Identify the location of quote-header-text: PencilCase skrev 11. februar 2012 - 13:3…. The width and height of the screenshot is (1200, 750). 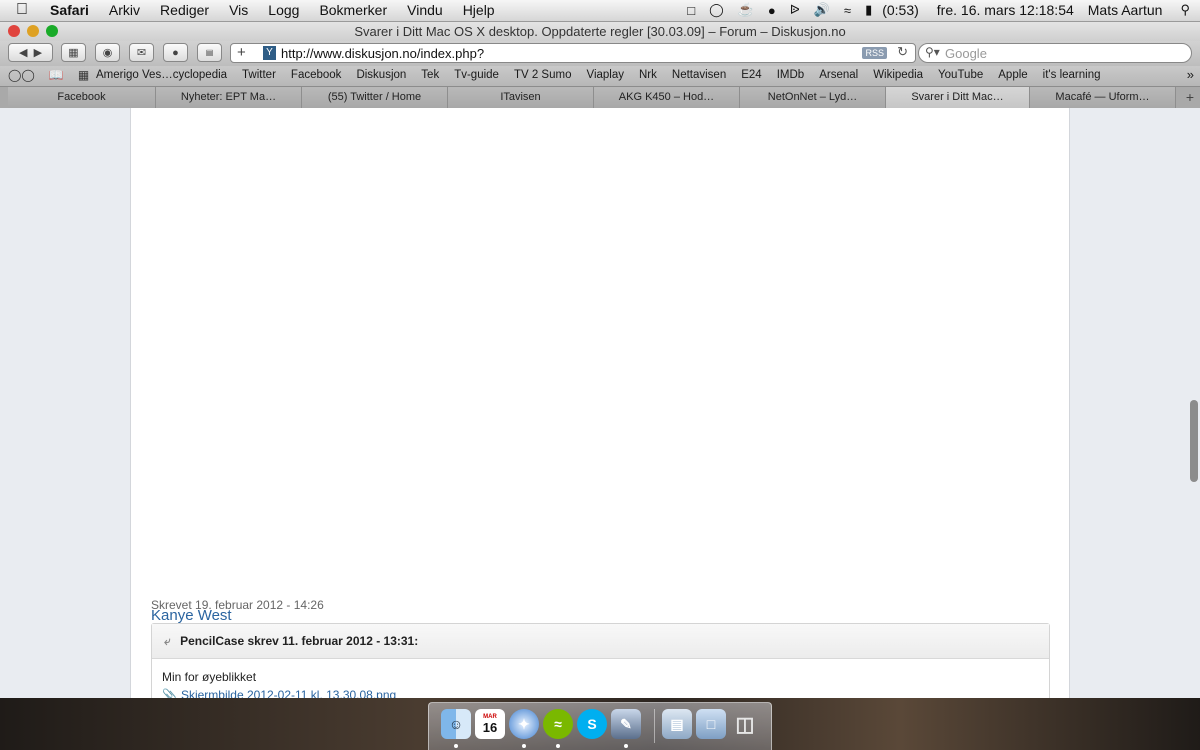
(299, 641).